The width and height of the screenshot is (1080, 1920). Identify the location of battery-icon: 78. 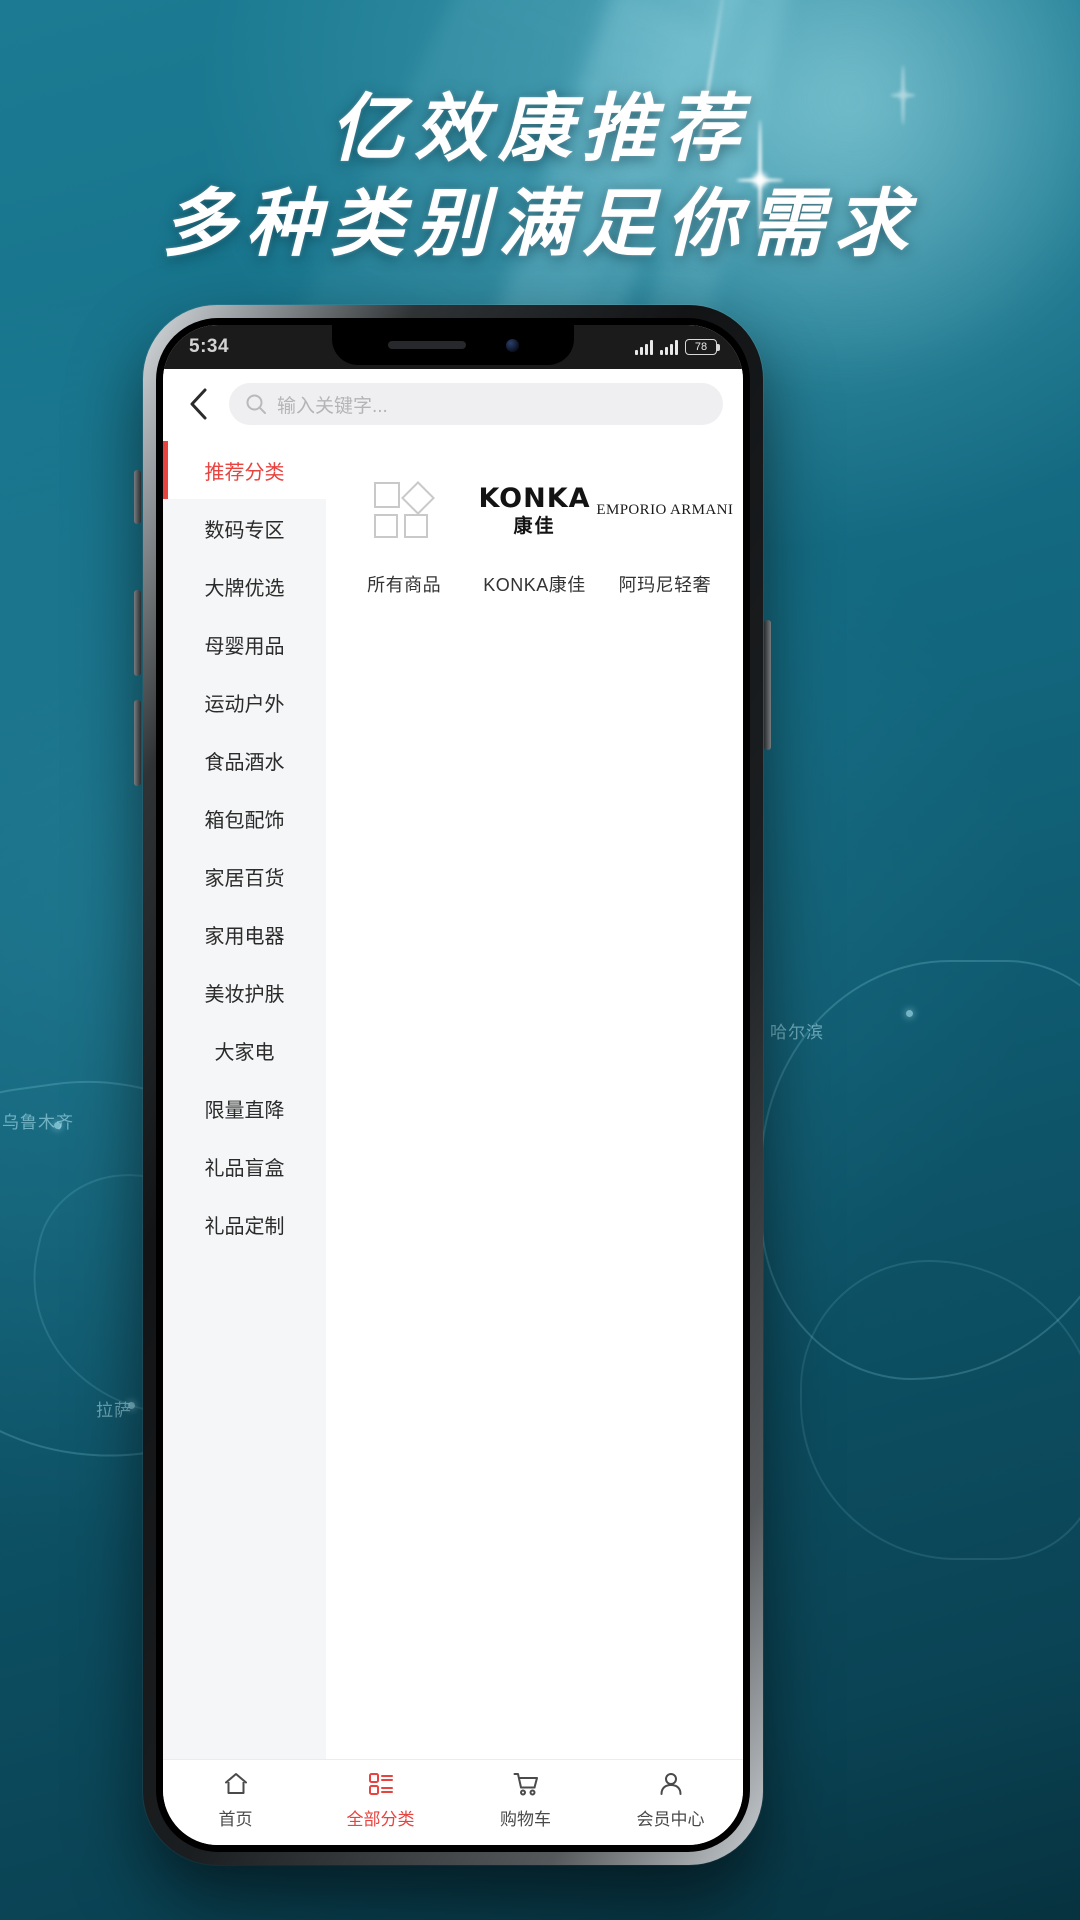
(702, 347).